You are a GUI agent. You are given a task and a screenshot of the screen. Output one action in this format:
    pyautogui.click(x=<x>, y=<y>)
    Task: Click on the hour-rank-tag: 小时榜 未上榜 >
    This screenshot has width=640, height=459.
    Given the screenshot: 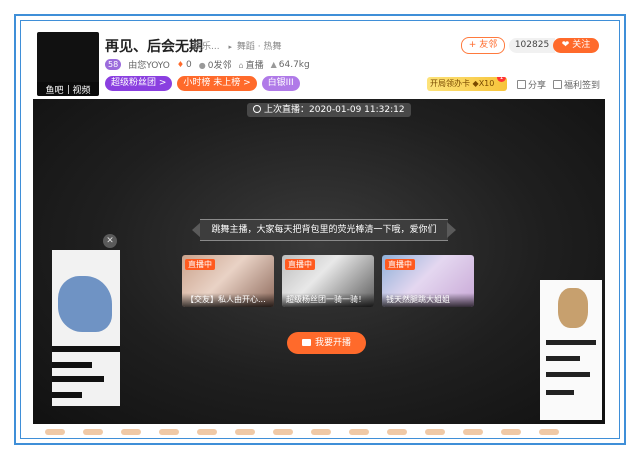 What is the action you would take?
    pyautogui.click(x=217, y=83)
    